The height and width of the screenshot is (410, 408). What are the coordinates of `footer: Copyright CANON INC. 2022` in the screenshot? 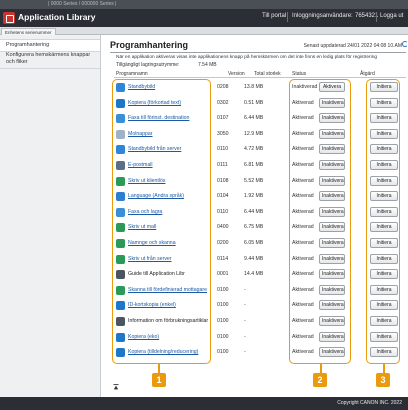 It's located at (204, 403).